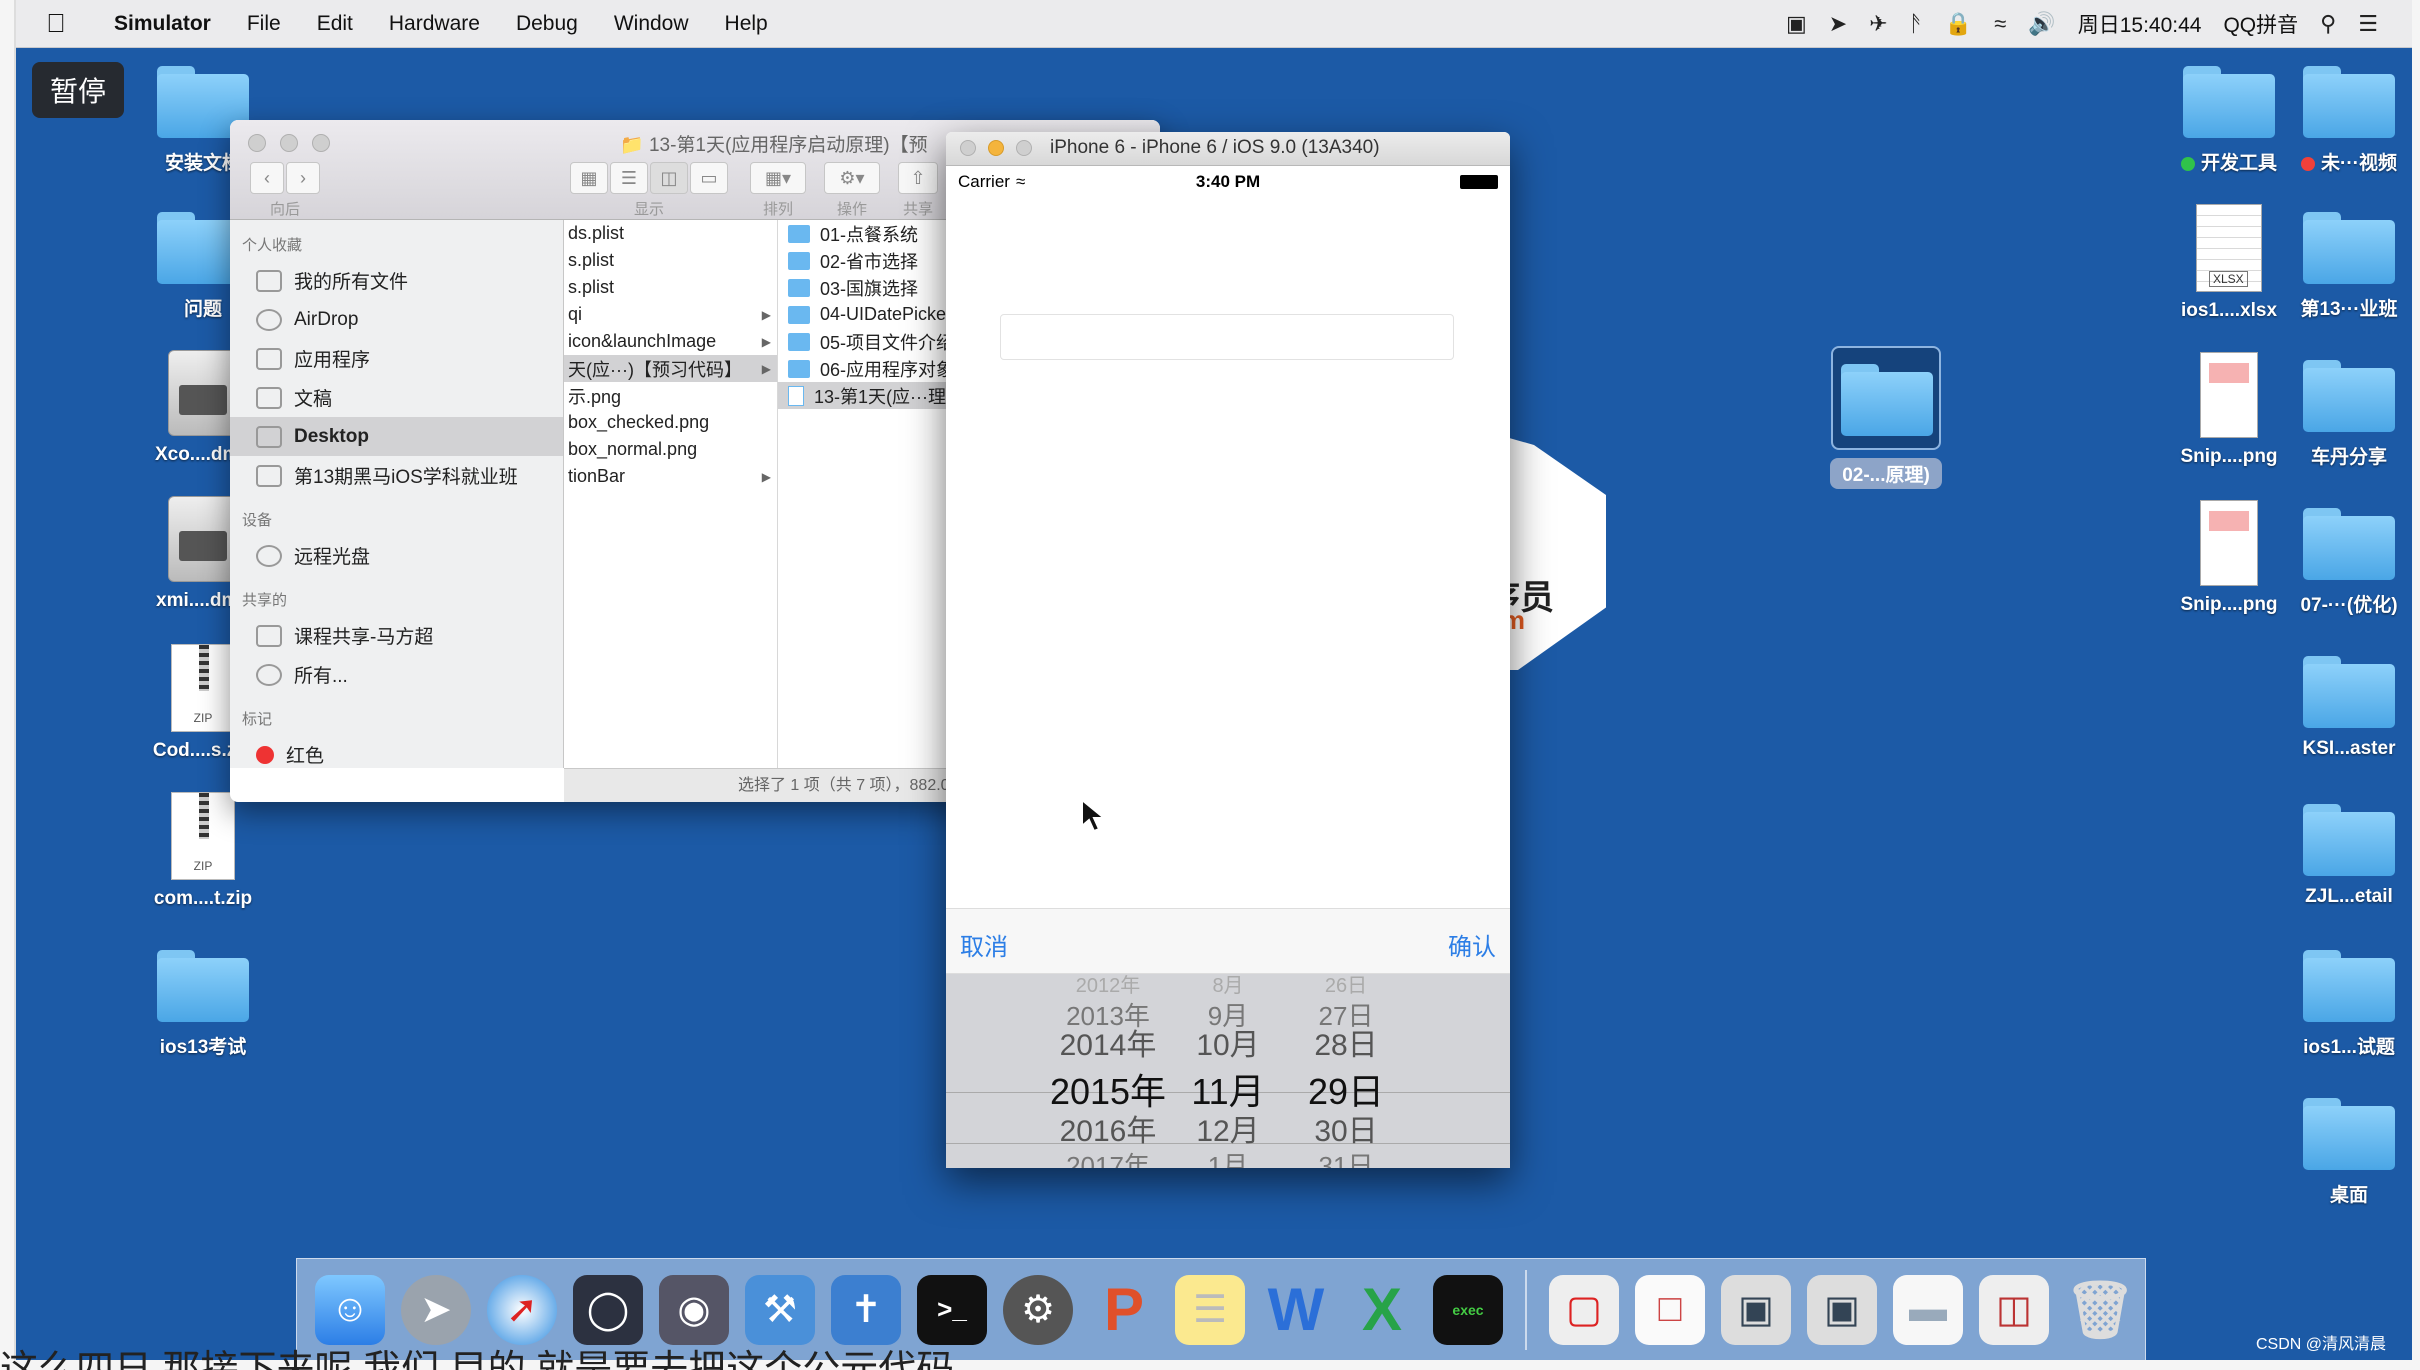 This screenshot has width=2420, height=1370. Describe the element at coordinates (1228, 1092) in the screenshot. I see `picker-month-value: 11月` at that location.